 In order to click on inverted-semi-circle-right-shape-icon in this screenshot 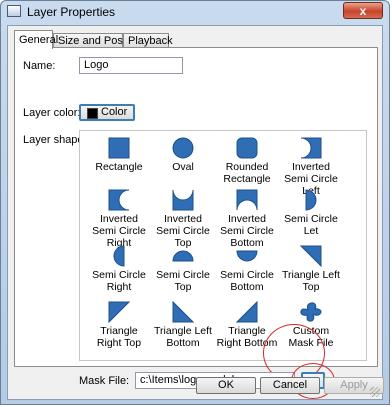, I will do `click(119, 200)`.